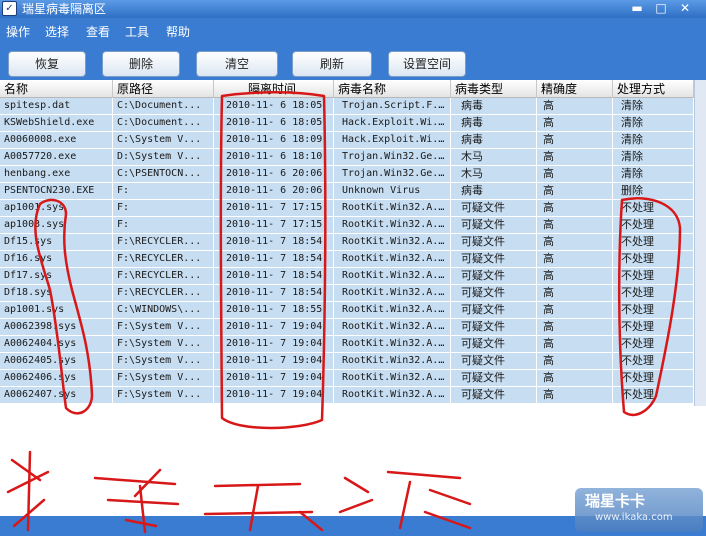 This screenshot has height=536, width=706. What do you see at coordinates (56, 259) in the screenshot?
I see `cell-name: Df16.sys` at bounding box center [56, 259].